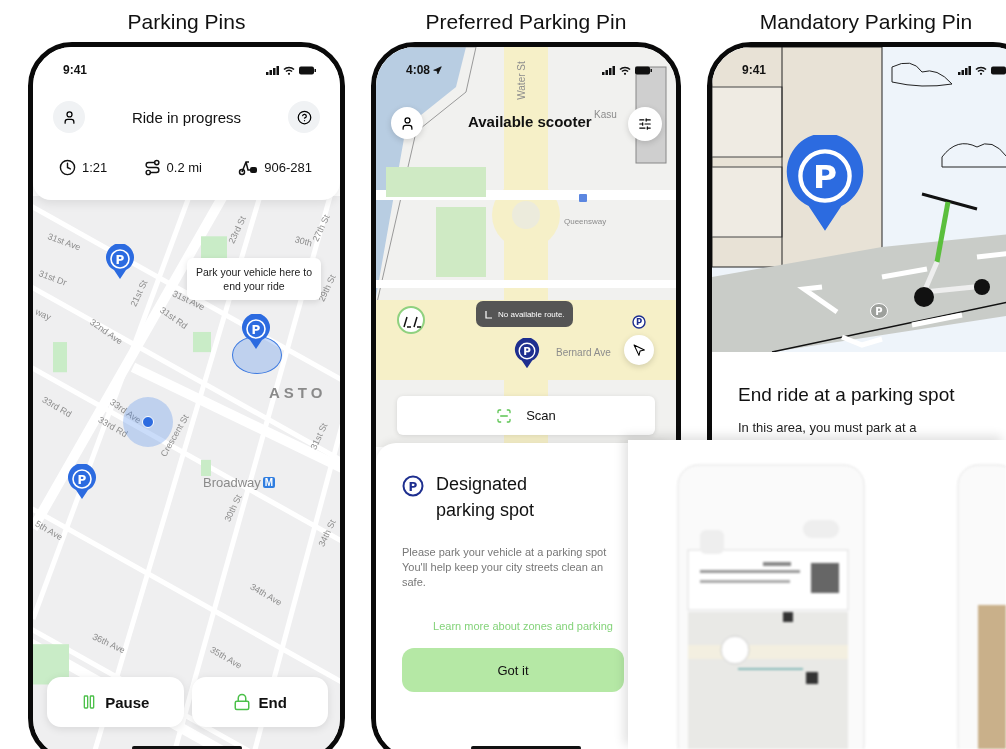  What do you see at coordinates (298, 392) in the screenshot?
I see `district-label: ASTO` at bounding box center [298, 392].